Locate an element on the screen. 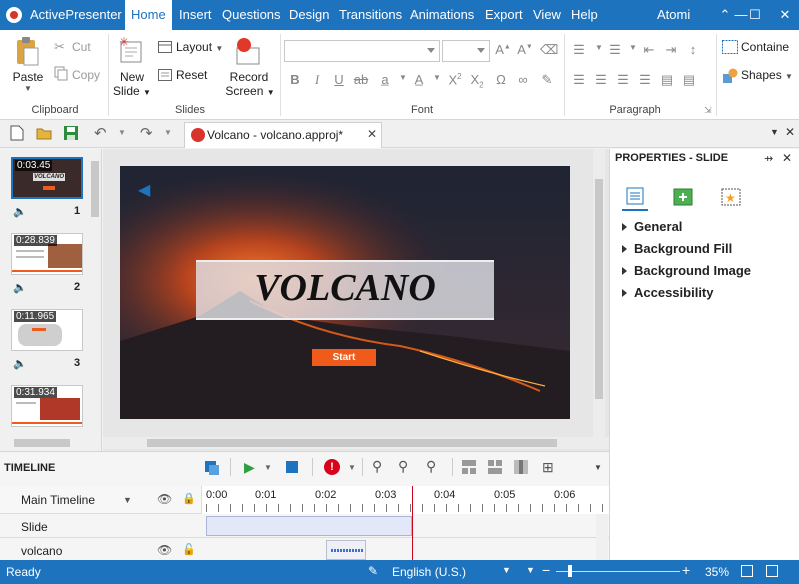  timeline-dropdown-icon: ▼ is located at coordinates (127, 500).